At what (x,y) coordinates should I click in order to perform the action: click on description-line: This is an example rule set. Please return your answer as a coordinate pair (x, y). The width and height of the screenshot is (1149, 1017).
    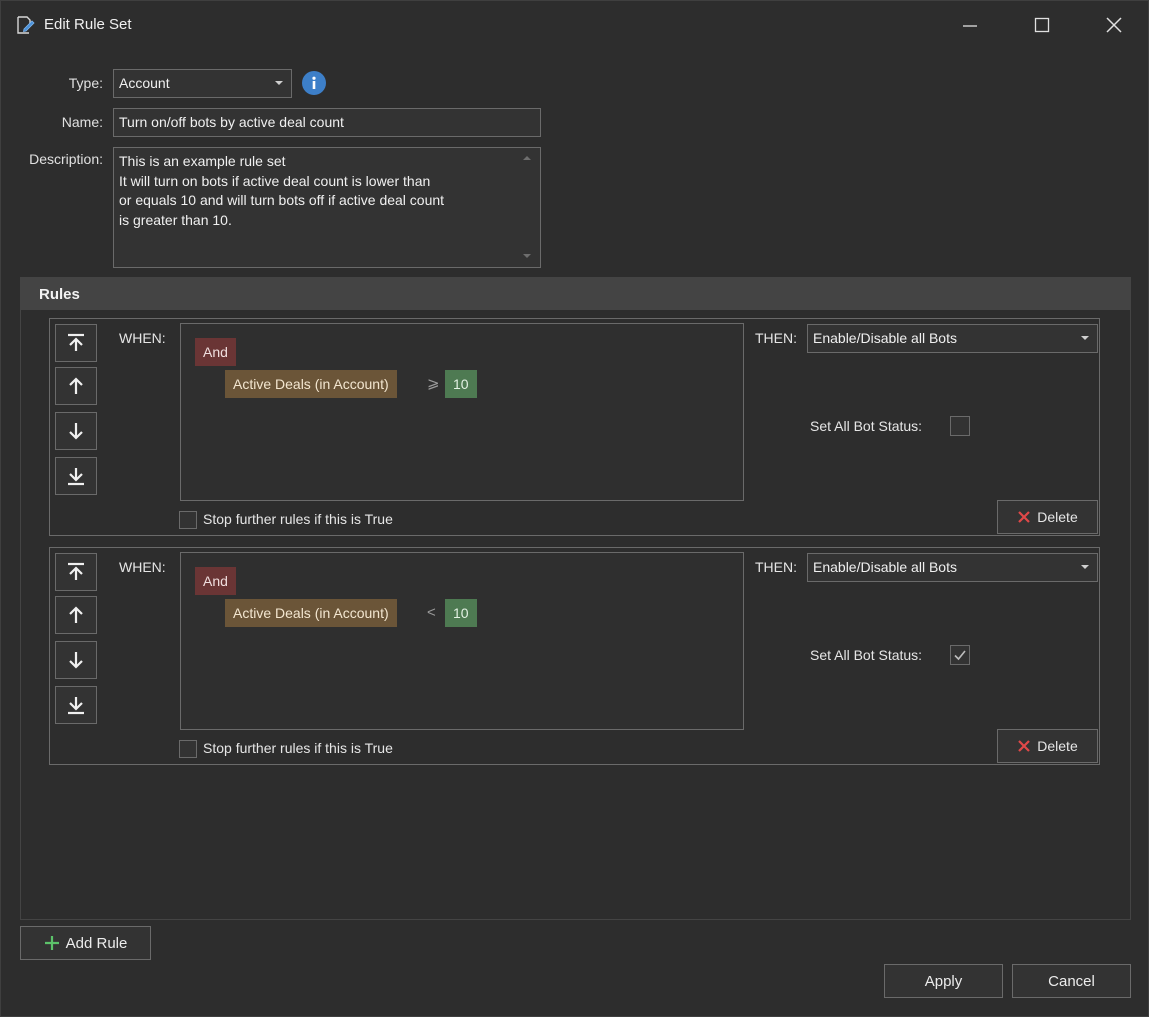
    Looking at the image, I should click on (202, 161).